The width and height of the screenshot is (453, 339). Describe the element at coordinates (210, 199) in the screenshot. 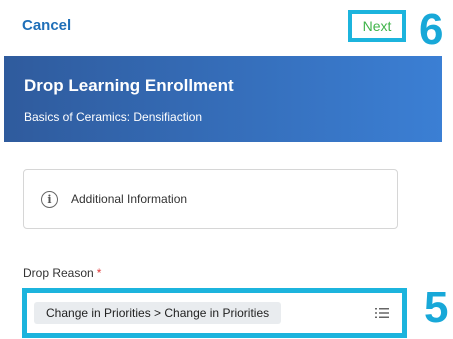

I see `additional-information-button: i Additional Information` at that location.